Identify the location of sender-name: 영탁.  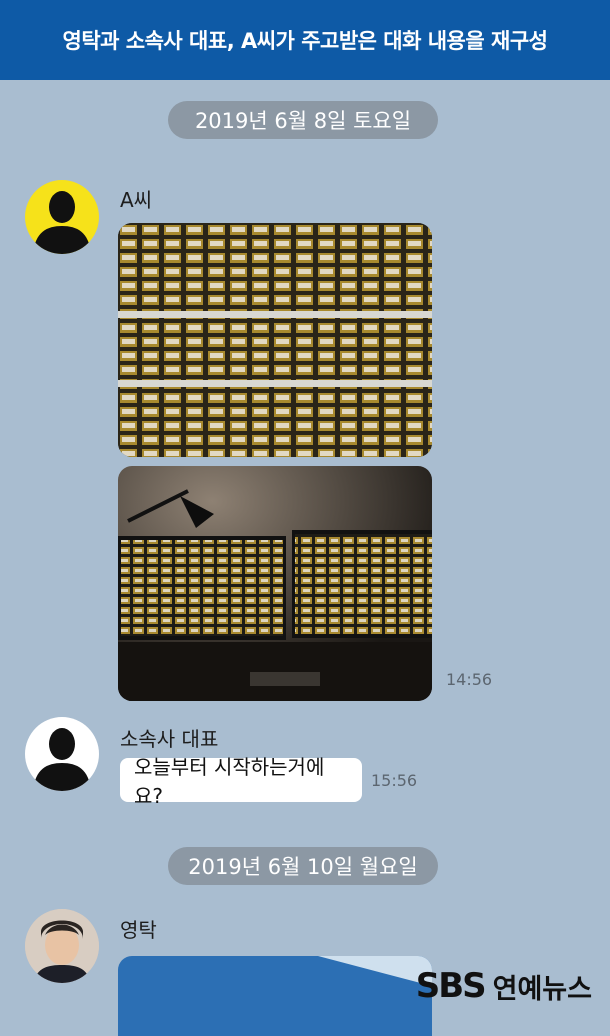
(138, 930).